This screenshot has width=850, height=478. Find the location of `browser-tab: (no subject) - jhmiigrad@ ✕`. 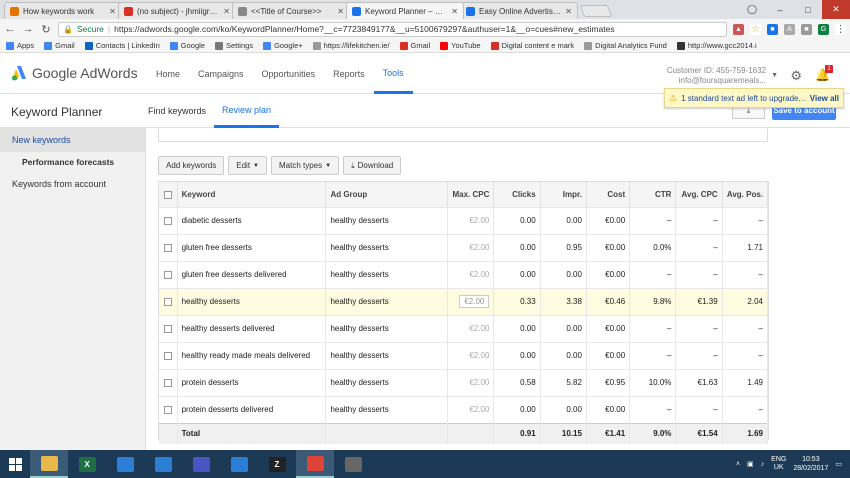

browser-tab: (no subject) - jhmiigrad@ ✕ is located at coordinates (177, 10).